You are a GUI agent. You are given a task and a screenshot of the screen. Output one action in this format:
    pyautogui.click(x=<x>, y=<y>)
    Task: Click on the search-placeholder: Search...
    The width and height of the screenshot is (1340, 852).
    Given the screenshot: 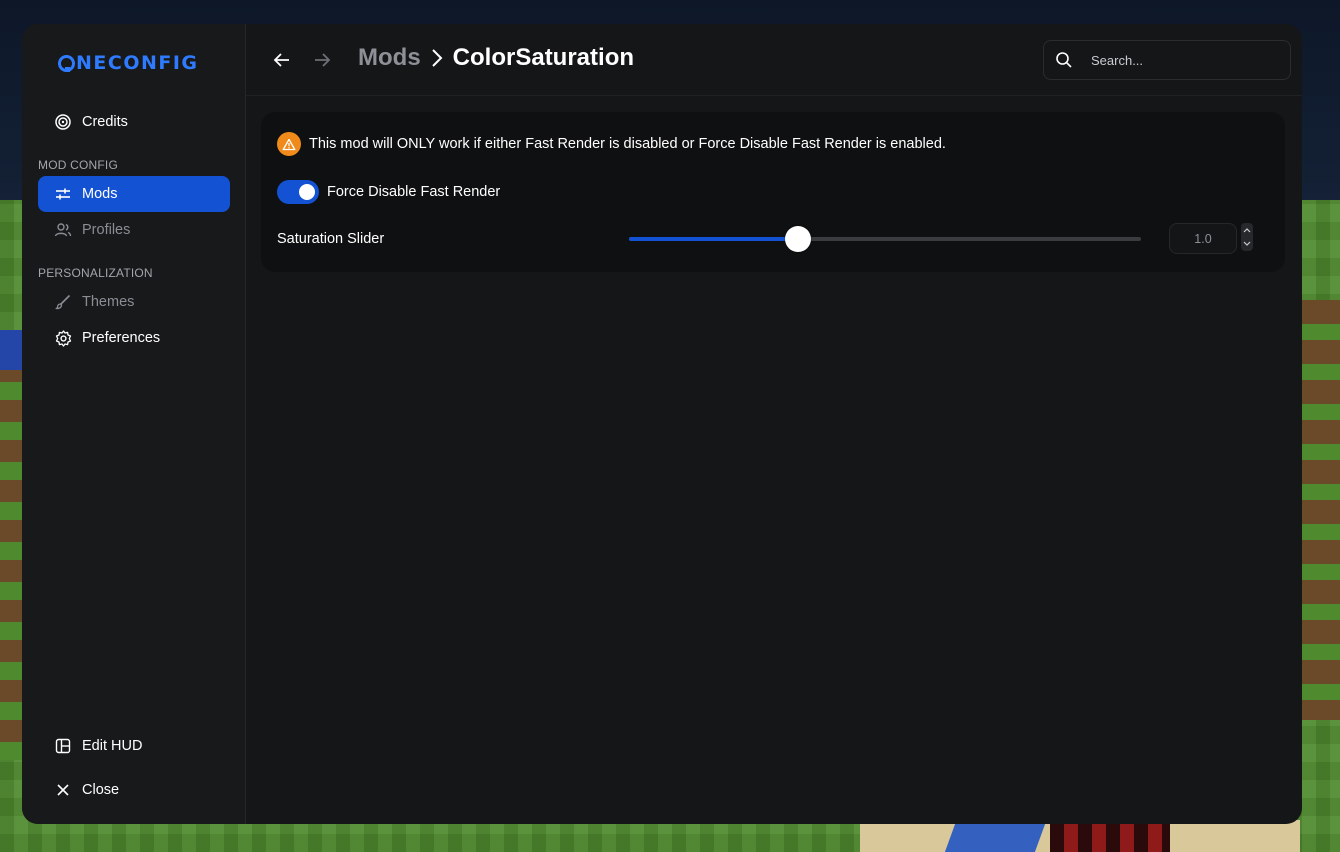 What is the action you would take?
    pyautogui.click(x=1117, y=60)
    